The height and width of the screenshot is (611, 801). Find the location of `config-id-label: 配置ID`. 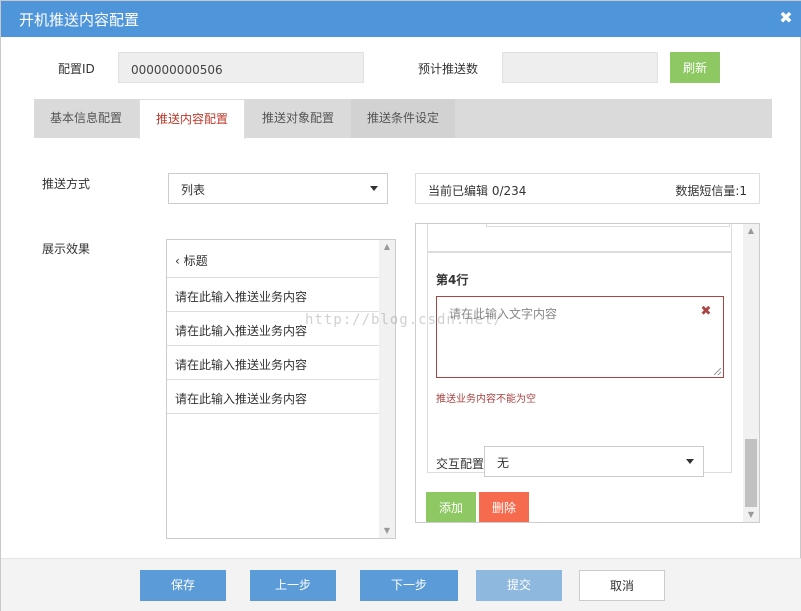

config-id-label: 配置ID is located at coordinates (76, 69).